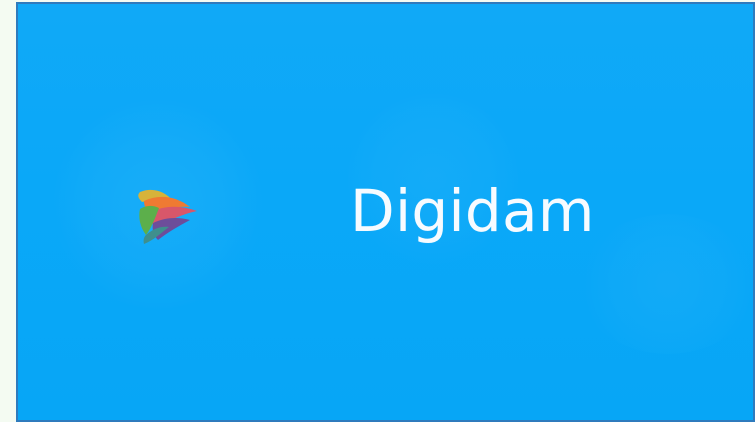 The width and height of the screenshot is (755, 422). What do you see at coordinates (665, 284) in the screenshot?
I see `background-glow-right` at bounding box center [665, 284].